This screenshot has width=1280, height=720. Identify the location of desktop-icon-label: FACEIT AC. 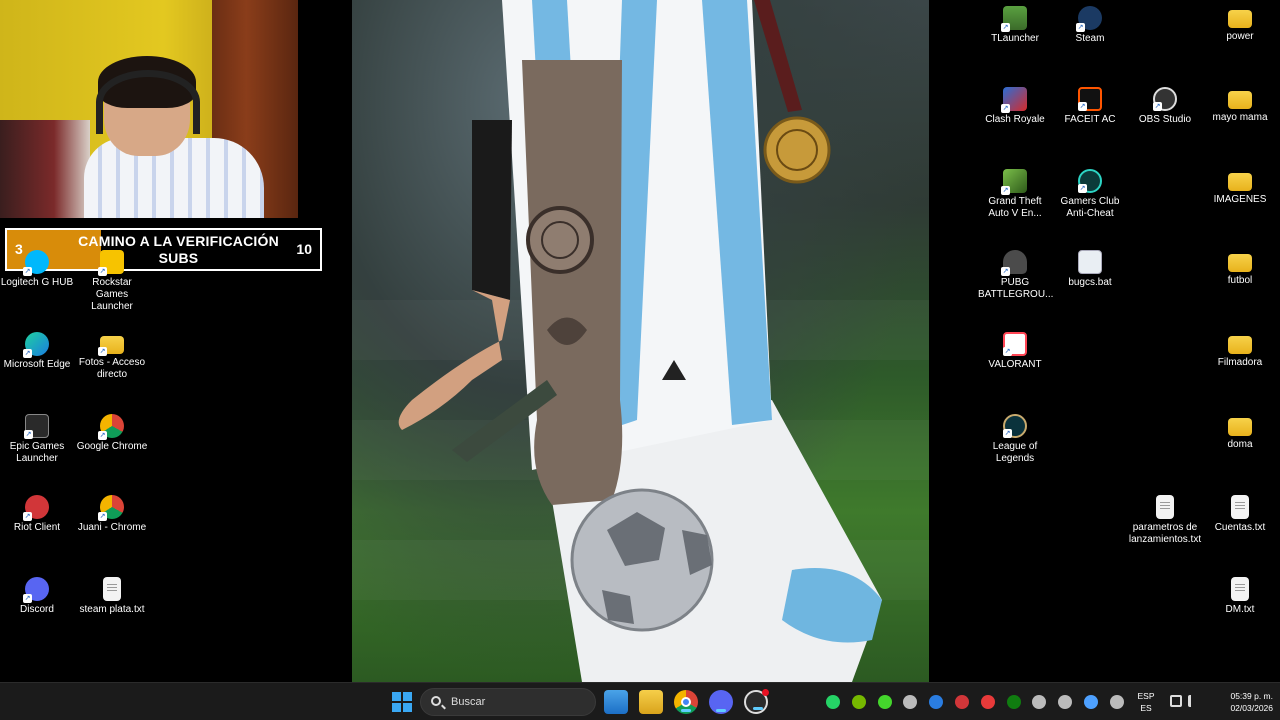
(1090, 119).